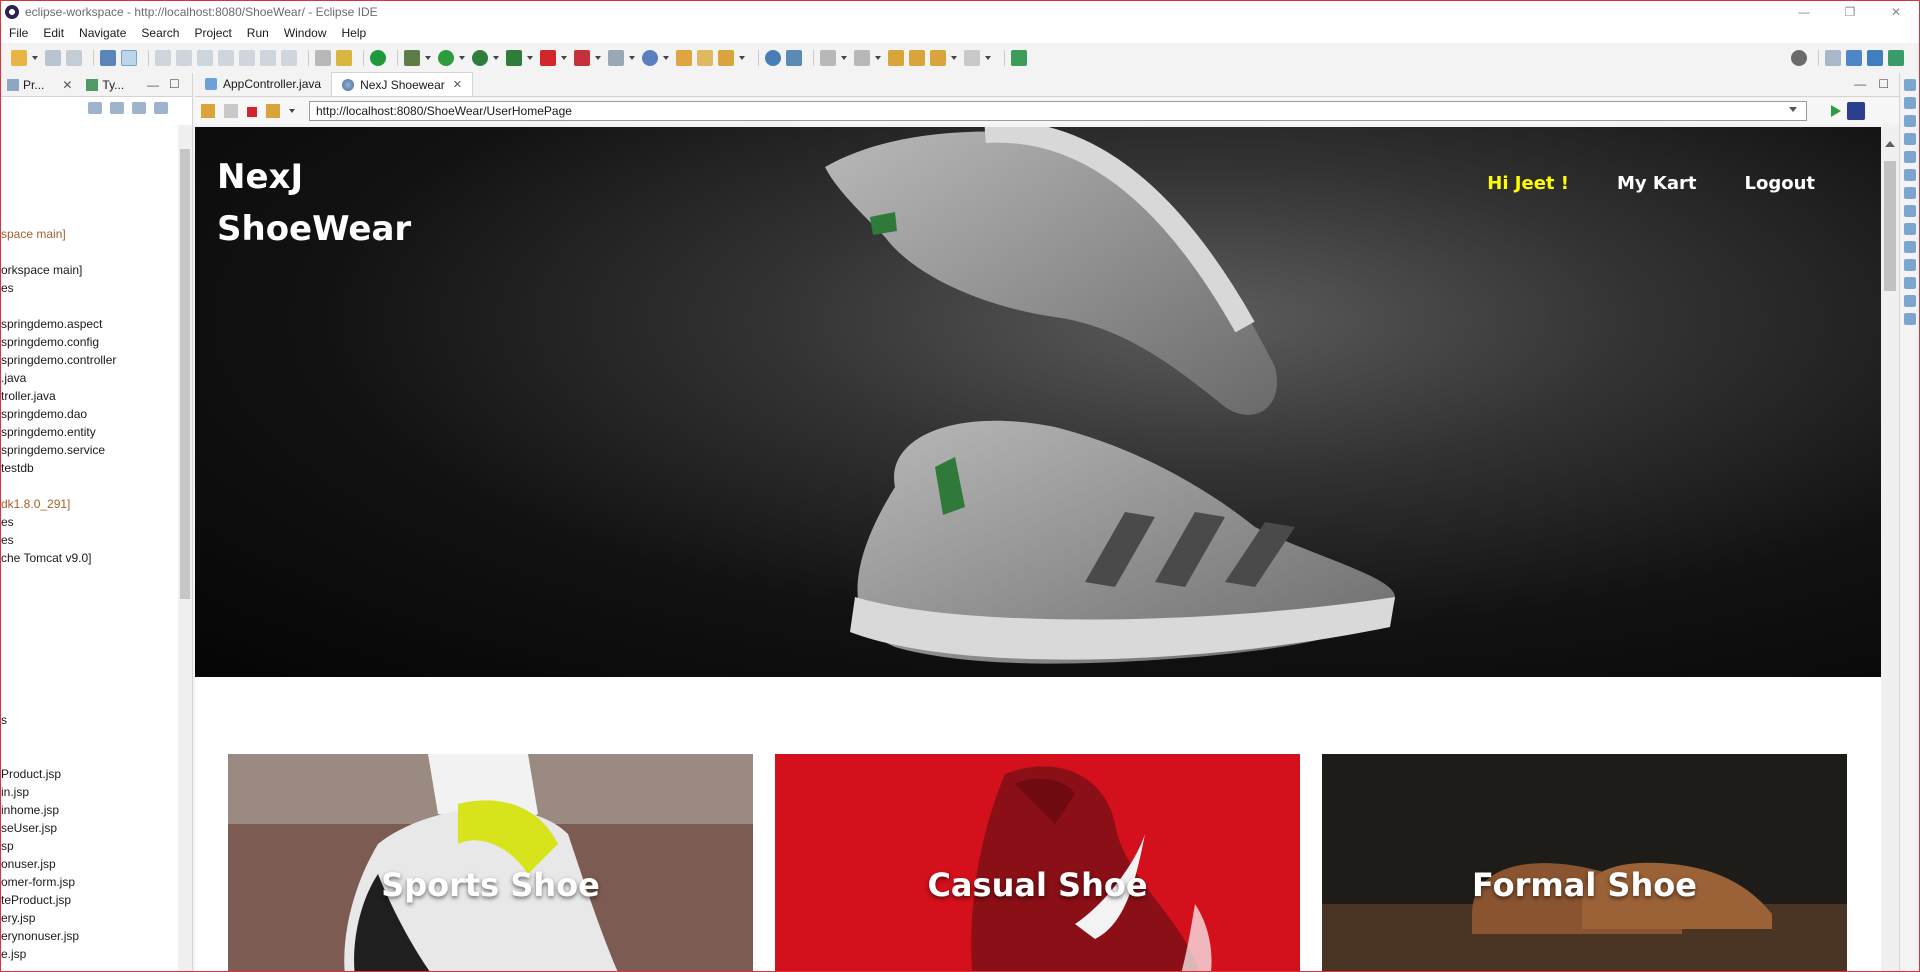 This screenshot has height=972, width=1920. Describe the element at coordinates (87, 360) in the screenshot. I see `tree-item: springdemo.controller` at that location.